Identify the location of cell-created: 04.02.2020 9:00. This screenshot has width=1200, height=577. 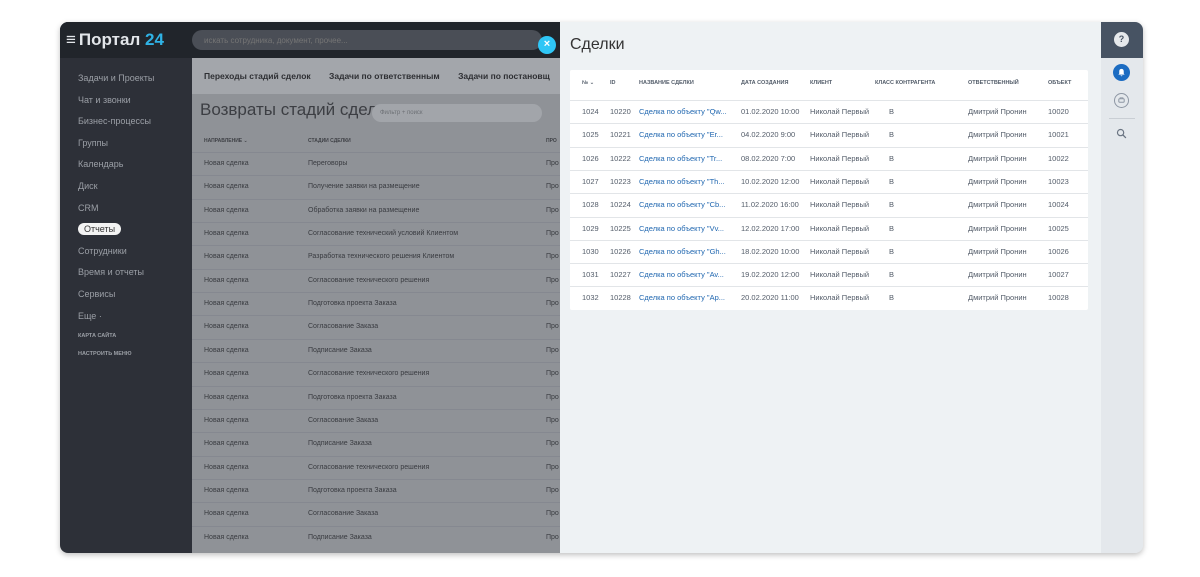
(768, 135).